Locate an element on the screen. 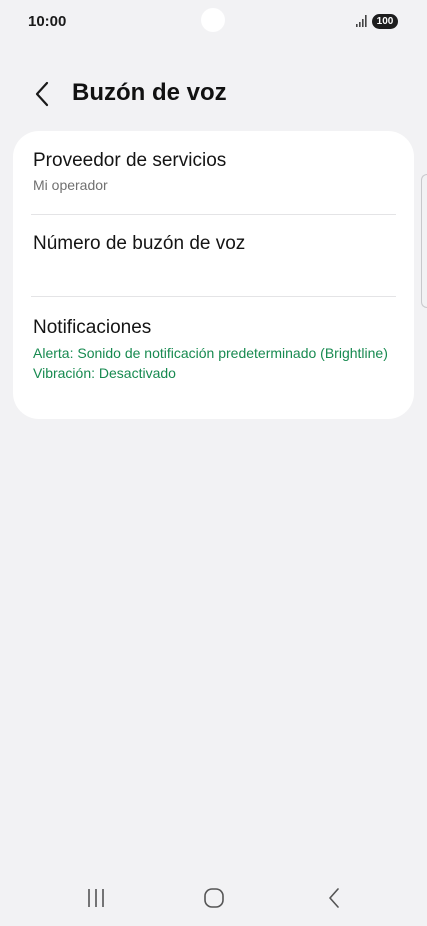  recents-icon is located at coordinates (96, 898).